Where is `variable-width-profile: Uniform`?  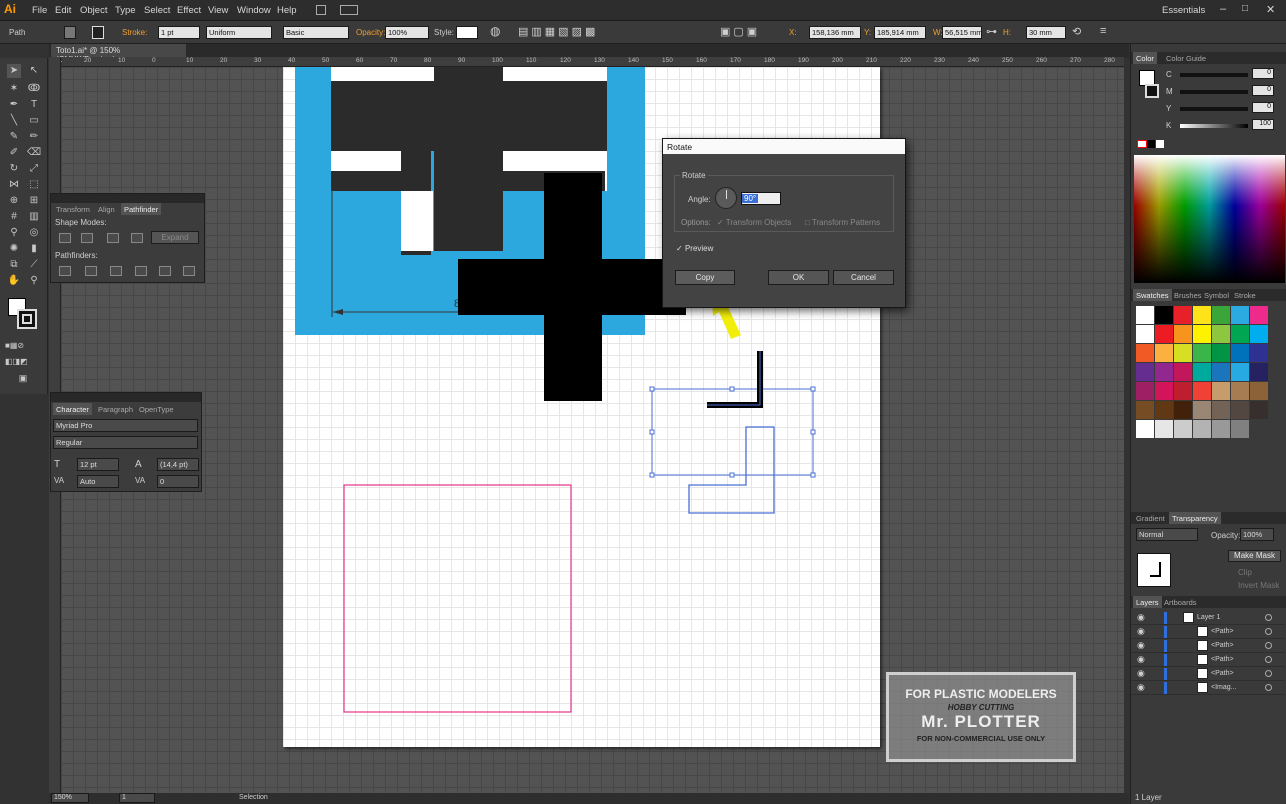 variable-width-profile: Uniform is located at coordinates (239, 32).